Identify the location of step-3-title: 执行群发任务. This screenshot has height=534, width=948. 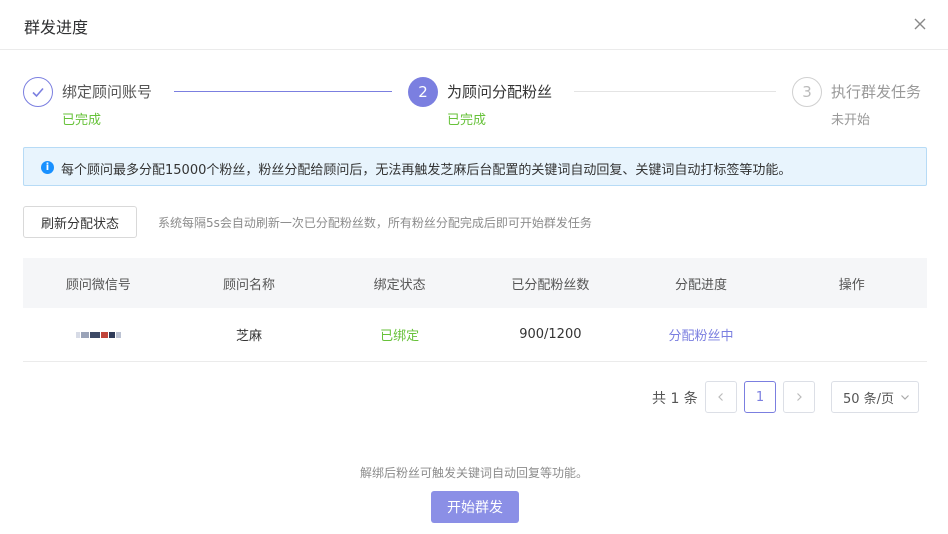
(876, 92).